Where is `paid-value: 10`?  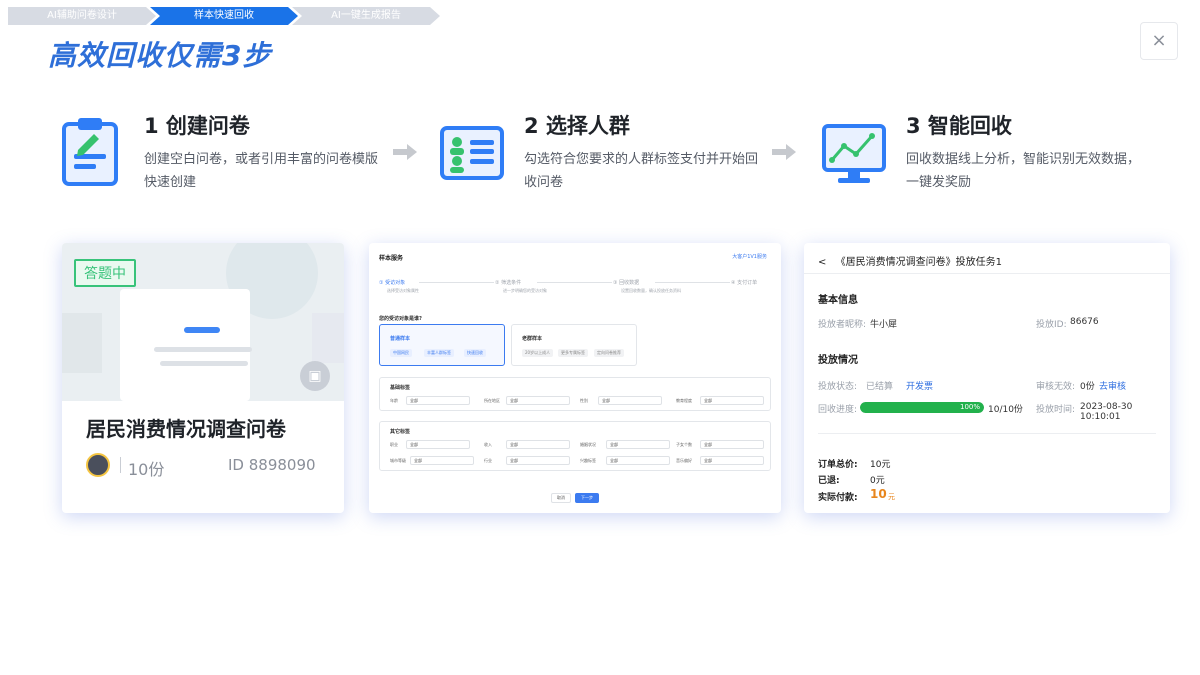 paid-value: 10 is located at coordinates (878, 494).